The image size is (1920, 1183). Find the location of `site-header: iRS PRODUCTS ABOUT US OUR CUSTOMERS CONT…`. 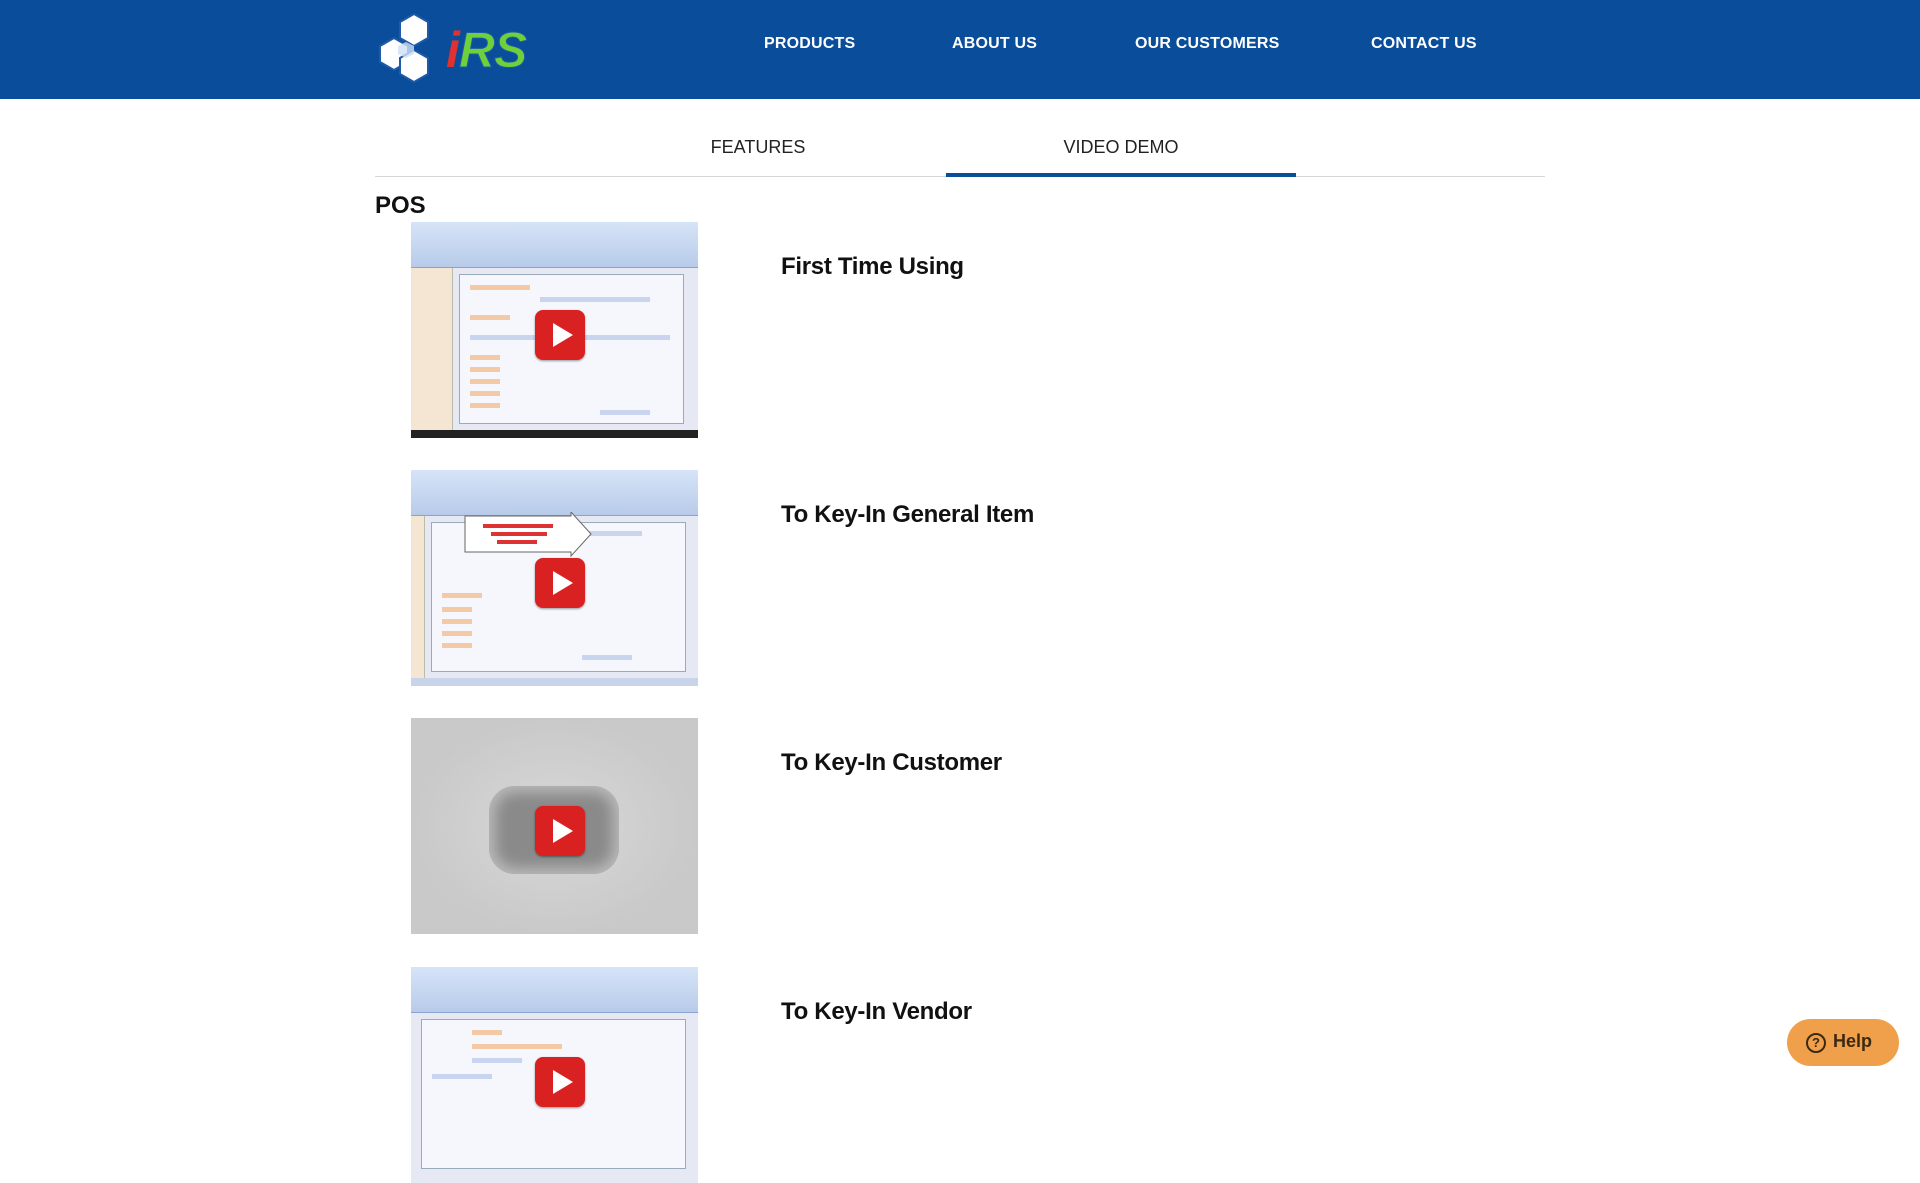

site-header: iRS PRODUCTS ABOUT US OUR CUSTOMERS CONT… is located at coordinates (960, 49).